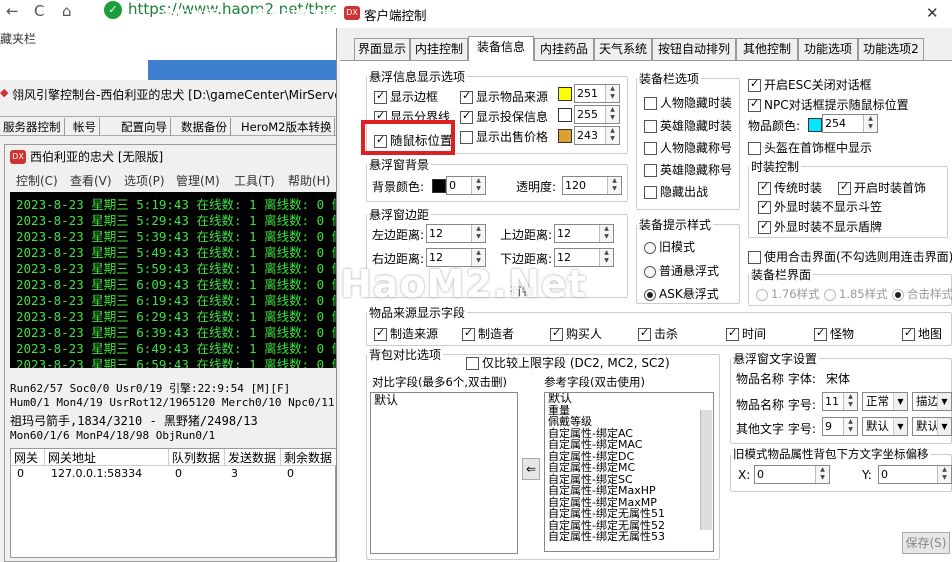 The width and height of the screenshot is (952, 562). Describe the element at coordinates (309, 457) in the screenshot. I see `gw-col-remaining: 剩余数据` at that location.